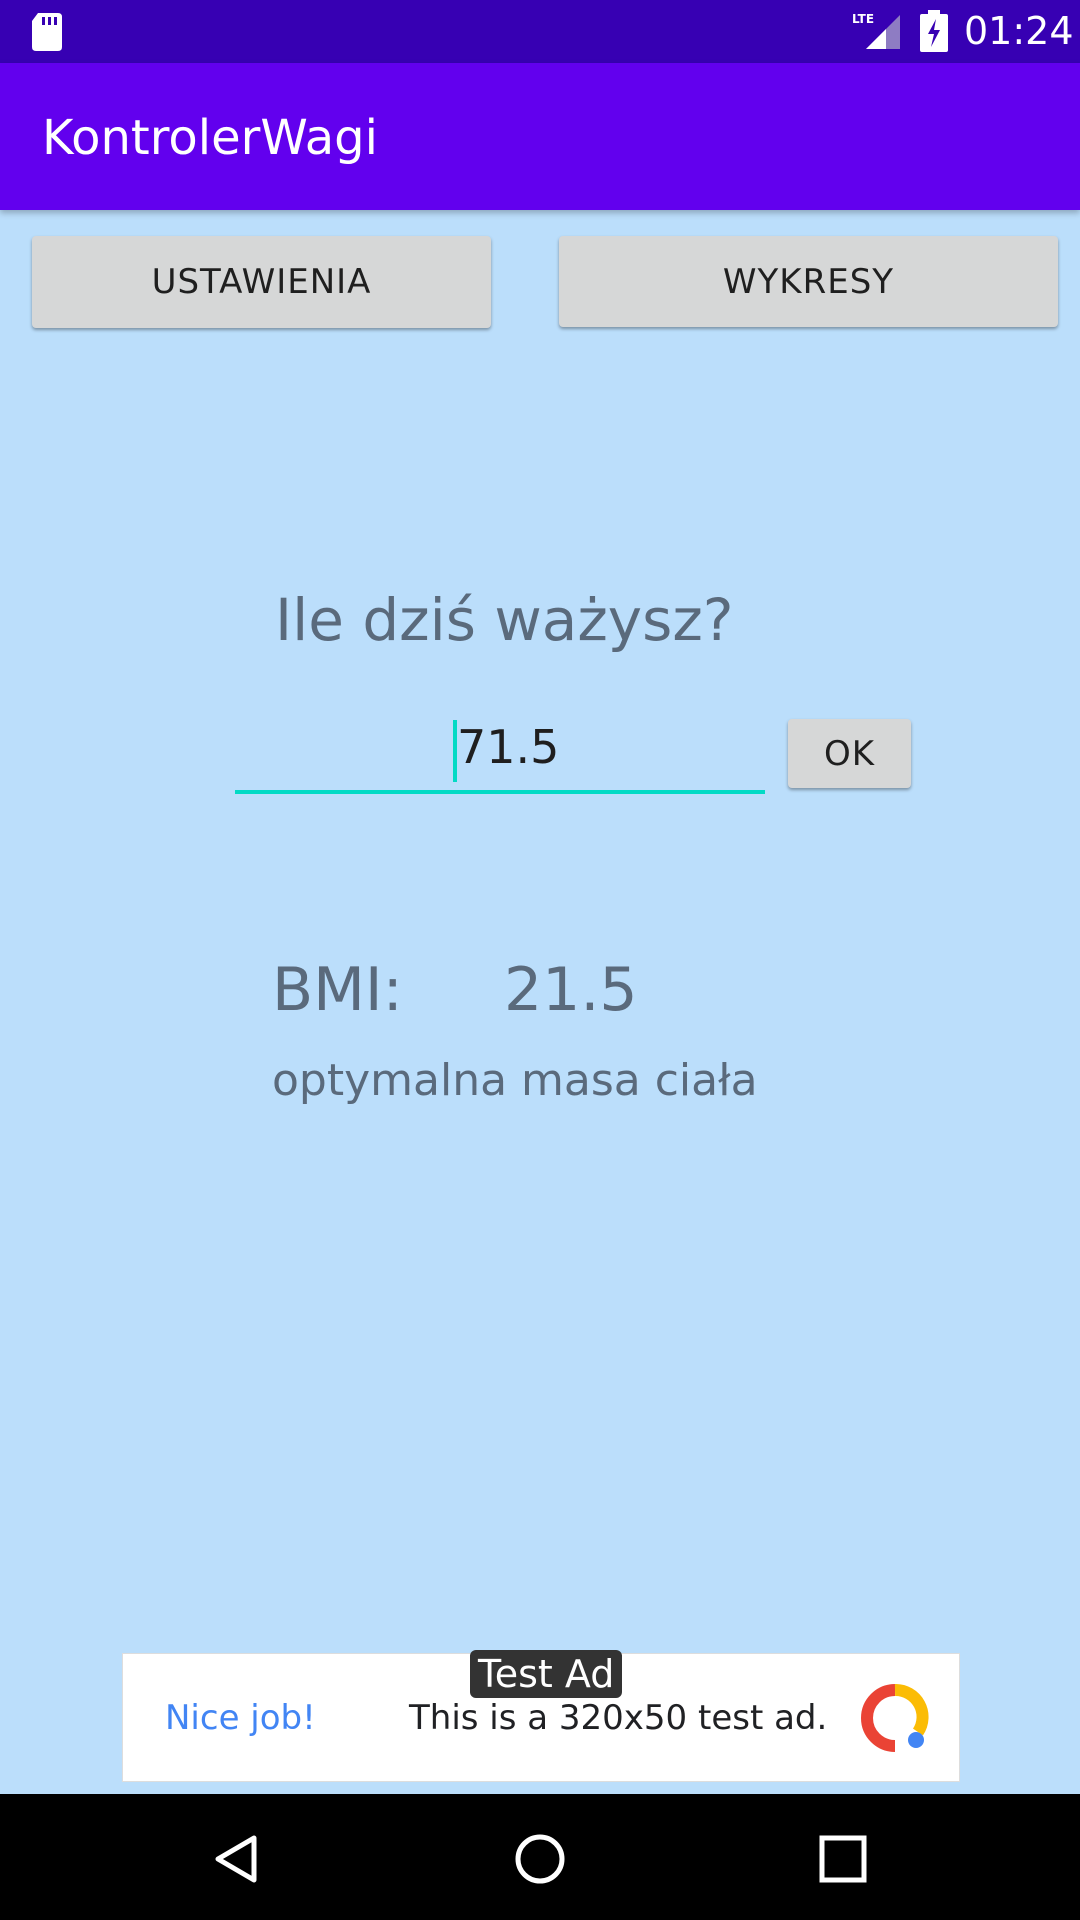 The width and height of the screenshot is (1080, 1920). I want to click on charts-button: WYKRESY, so click(808, 281).